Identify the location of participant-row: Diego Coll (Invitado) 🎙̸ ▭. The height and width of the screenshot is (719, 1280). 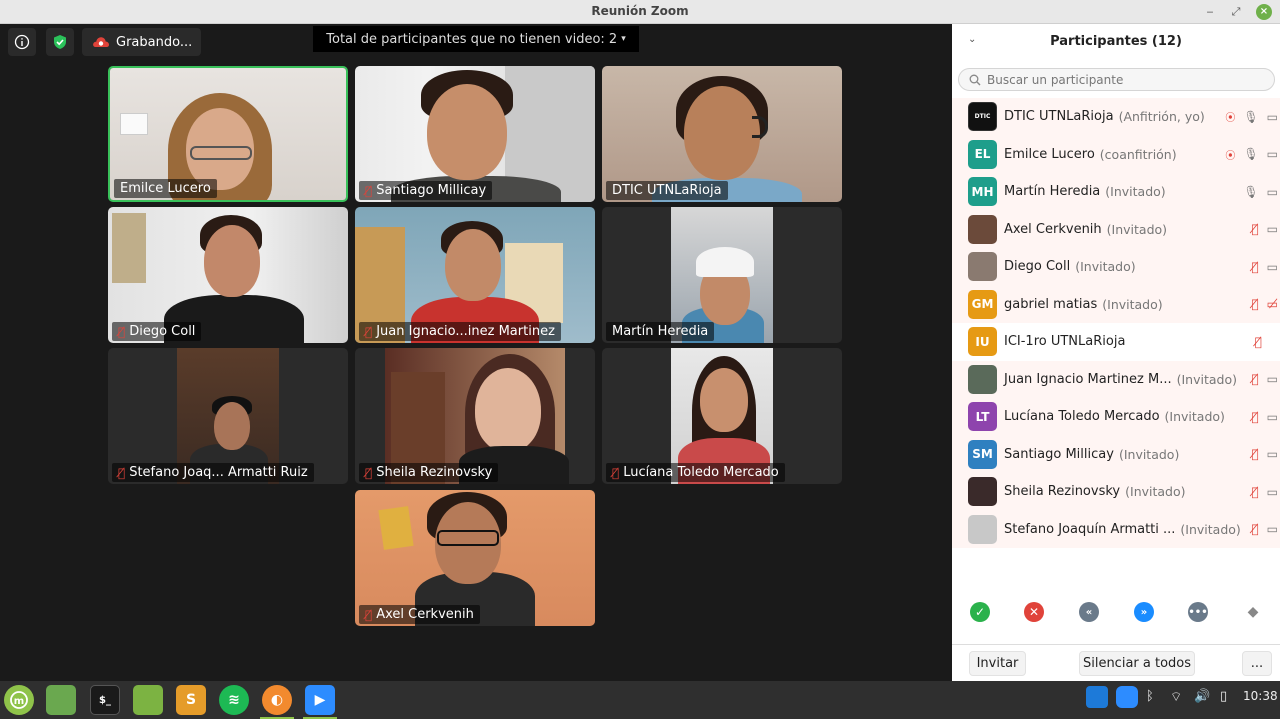
(1116, 267).